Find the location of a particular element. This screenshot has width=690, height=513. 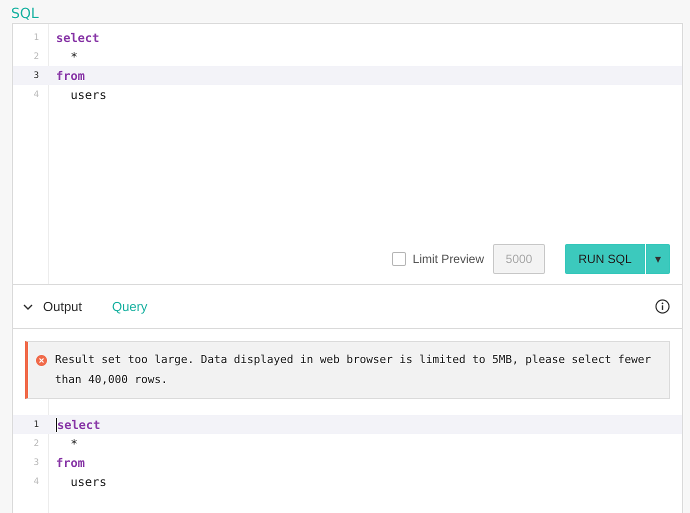

error-icon is located at coordinates (41, 360).